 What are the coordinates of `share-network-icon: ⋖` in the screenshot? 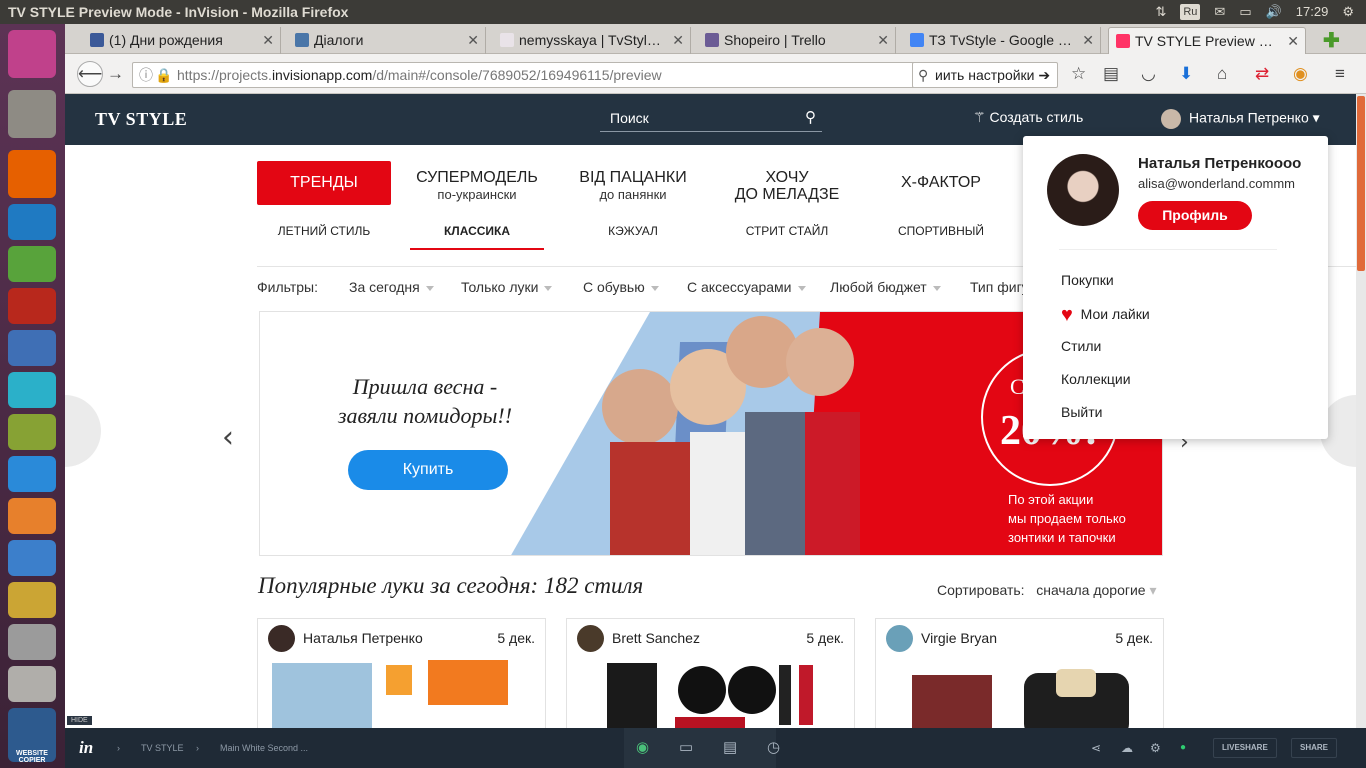 It's located at (1096, 748).